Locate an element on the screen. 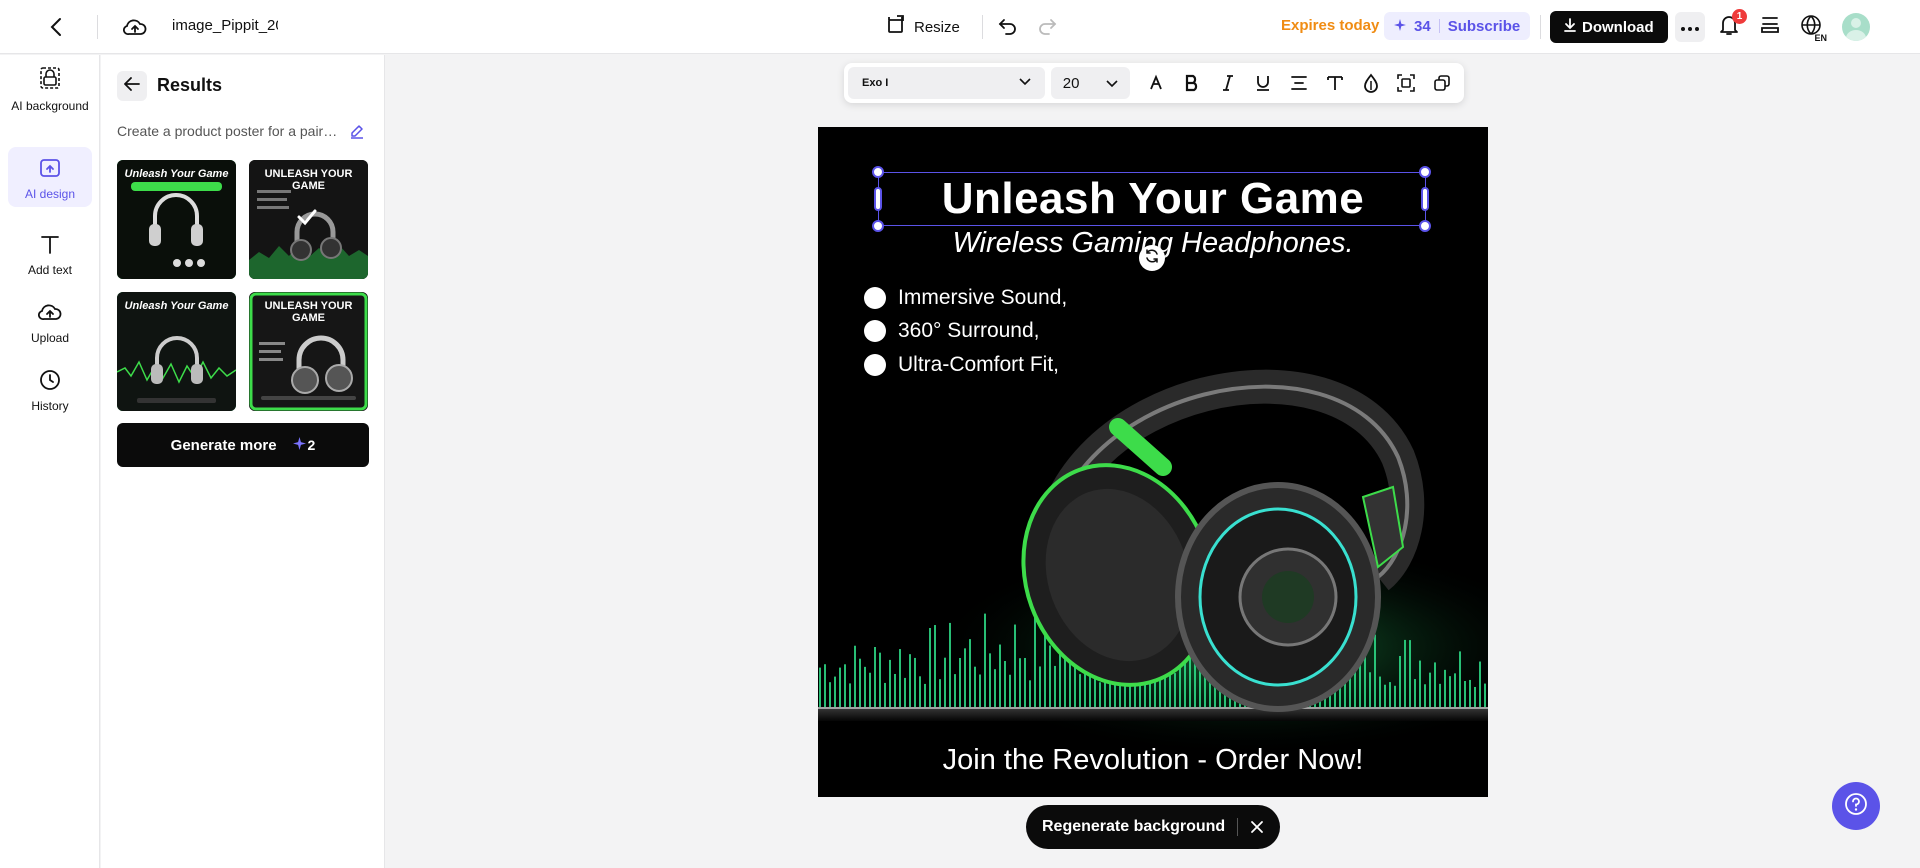 Image resolution: width=1920 pixels, height=868 pixels. ai-background-icon is located at coordinates (50, 80).